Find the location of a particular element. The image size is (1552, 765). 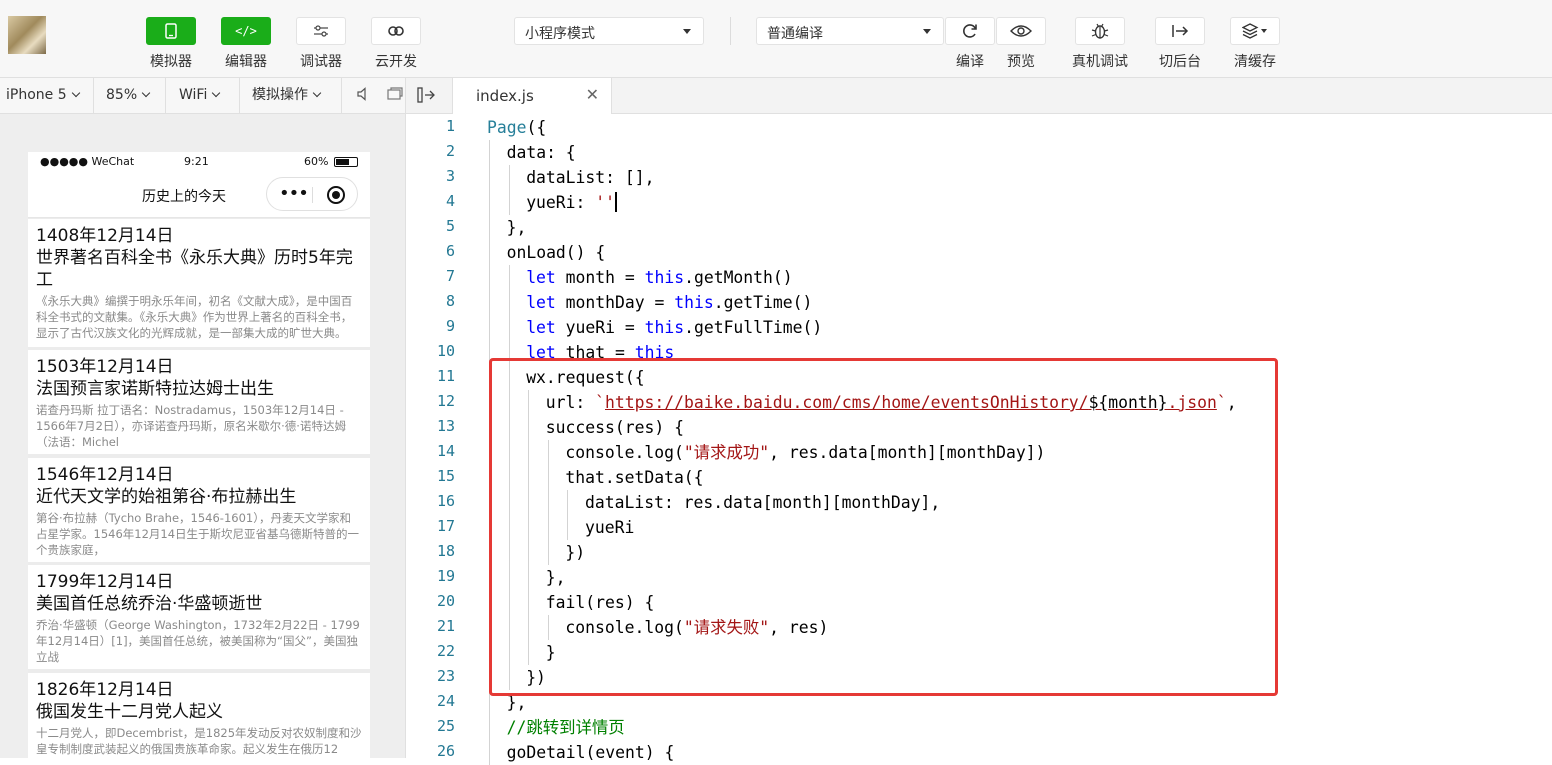

code-token: data: { is located at coordinates (541, 152).